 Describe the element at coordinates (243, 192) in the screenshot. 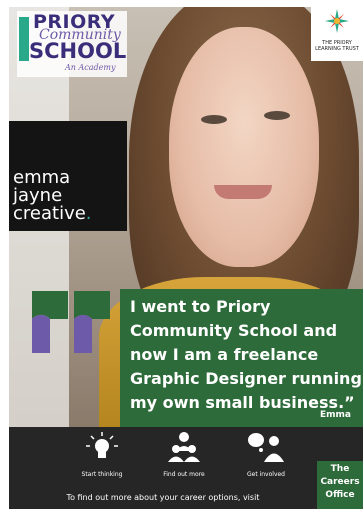

I see `smile` at that location.